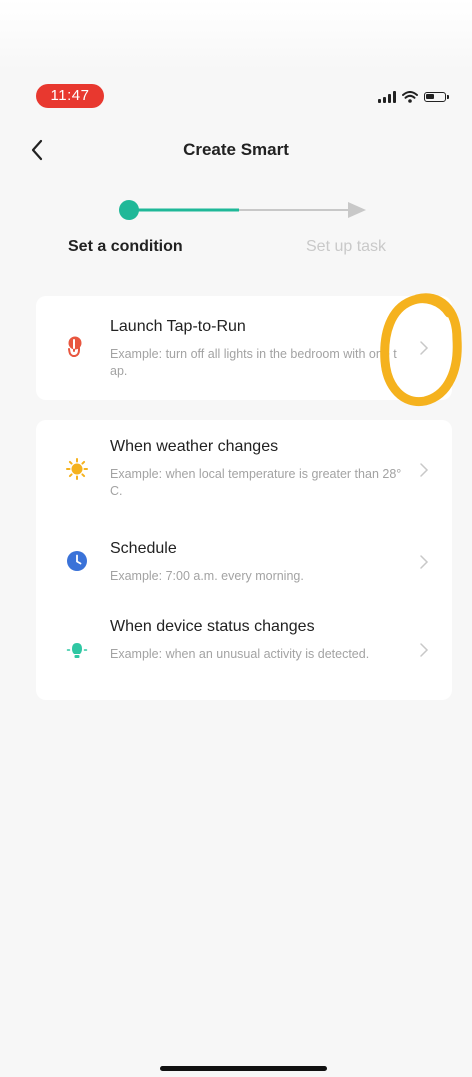 The image size is (472, 1077). What do you see at coordinates (77, 650) in the screenshot?
I see `bulb-icon` at bounding box center [77, 650].